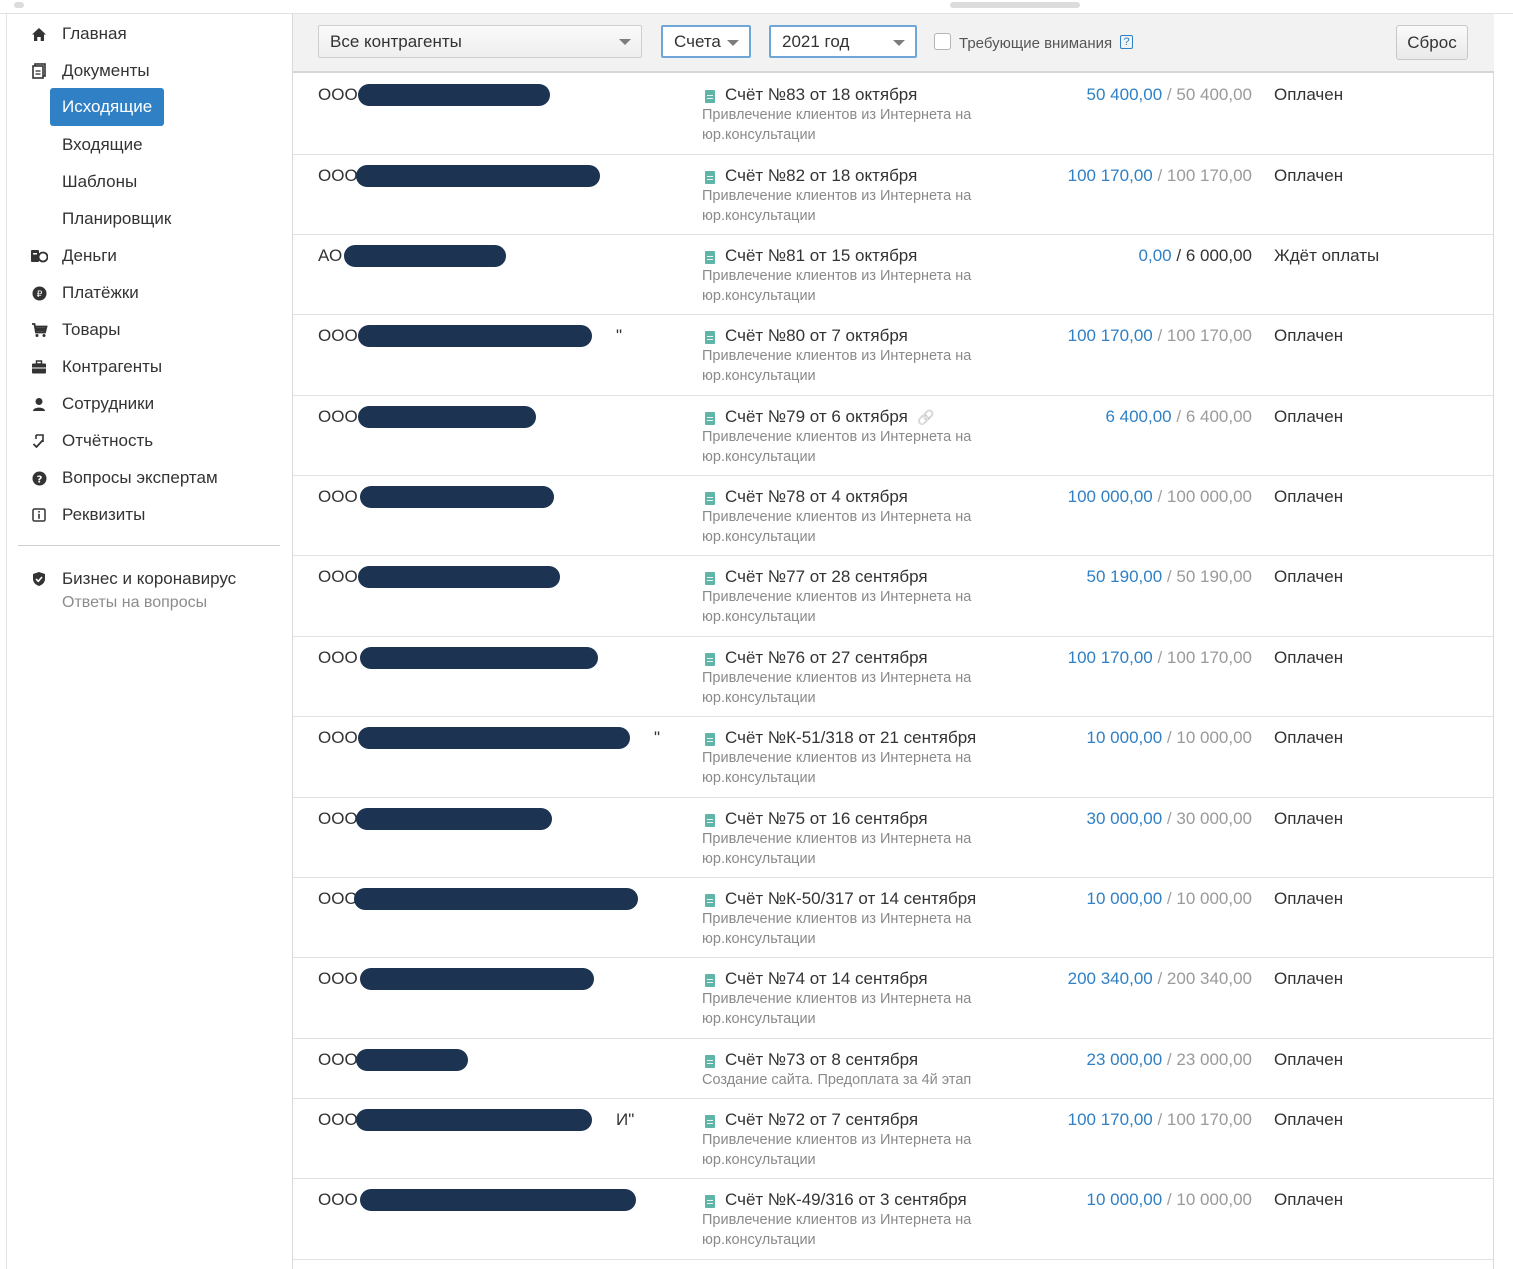 This screenshot has height=1269, width=1513. I want to click on invoice-amount: 100 170,00 / 100 170,00, so click(1160, 176).